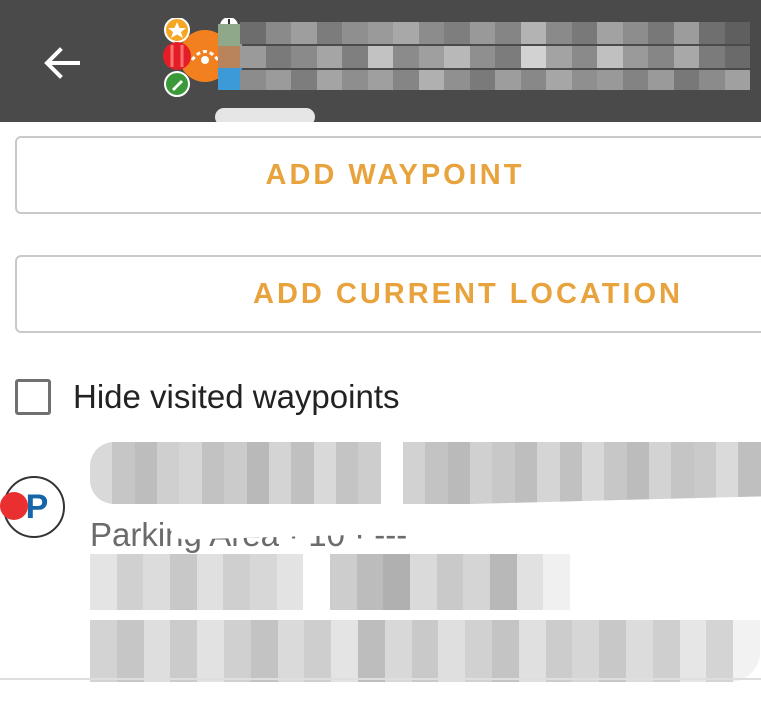  I want to click on list-divider, so click(380, 679).